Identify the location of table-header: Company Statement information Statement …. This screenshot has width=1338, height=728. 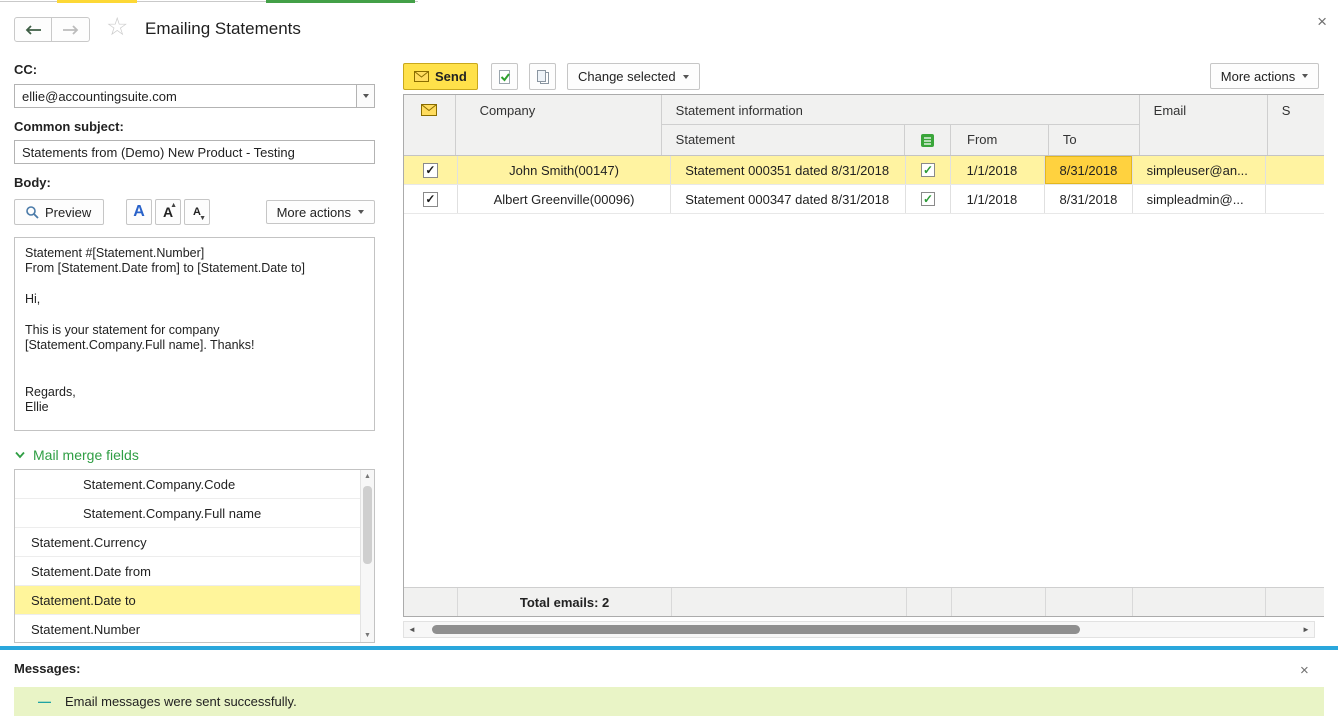
(864, 125).